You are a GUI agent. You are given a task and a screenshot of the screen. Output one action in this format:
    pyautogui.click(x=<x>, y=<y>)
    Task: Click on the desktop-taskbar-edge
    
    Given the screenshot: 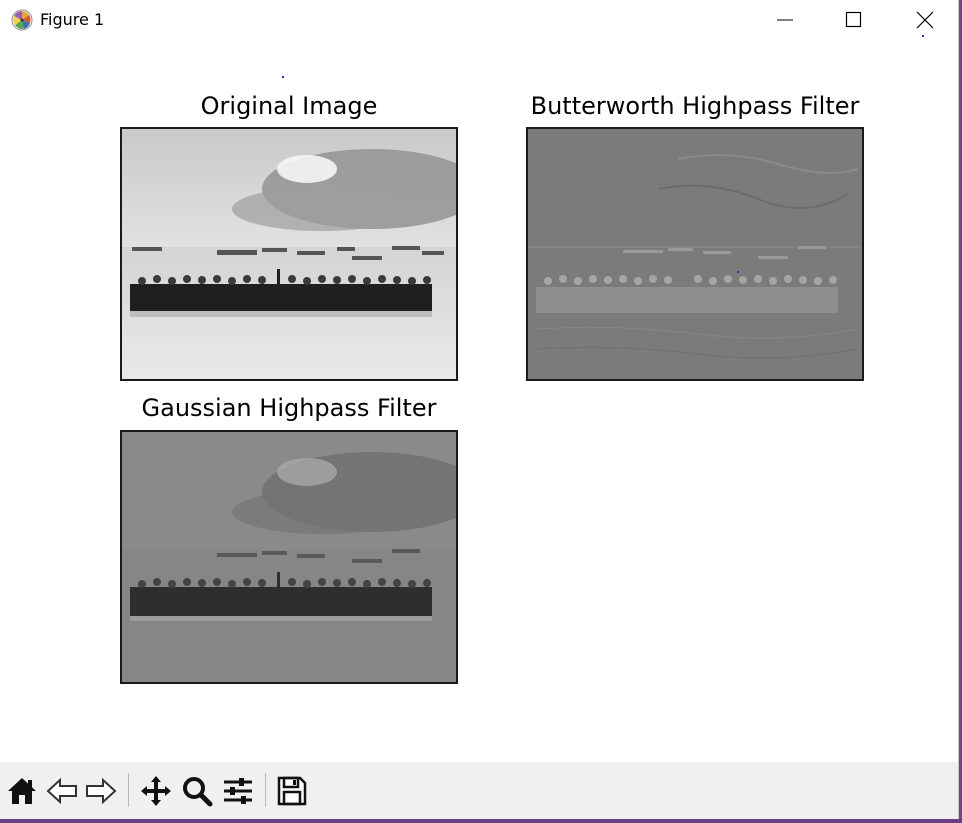 What is the action you would take?
    pyautogui.click(x=481, y=821)
    